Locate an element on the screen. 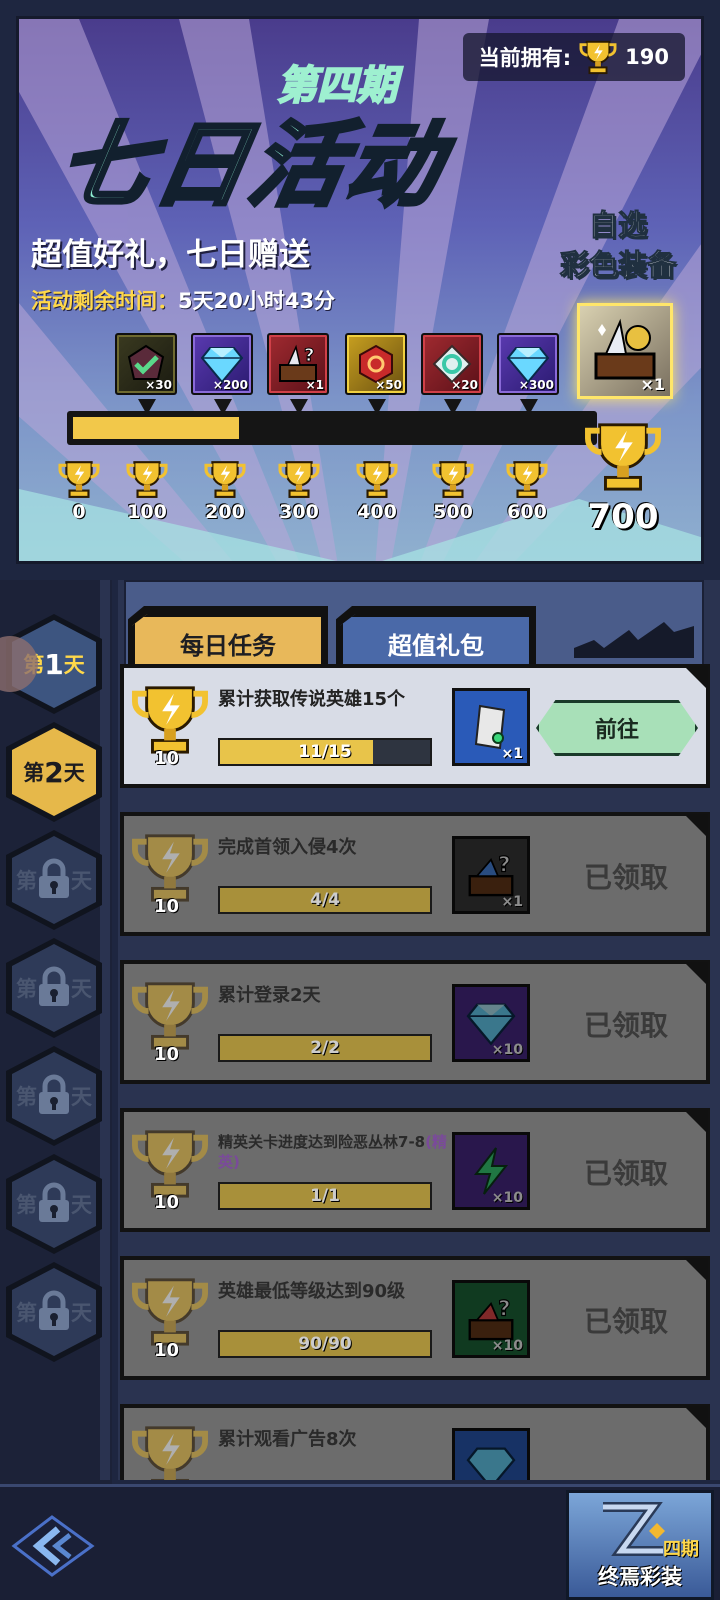  milestone-200: 200 is located at coordinates (225, 491).